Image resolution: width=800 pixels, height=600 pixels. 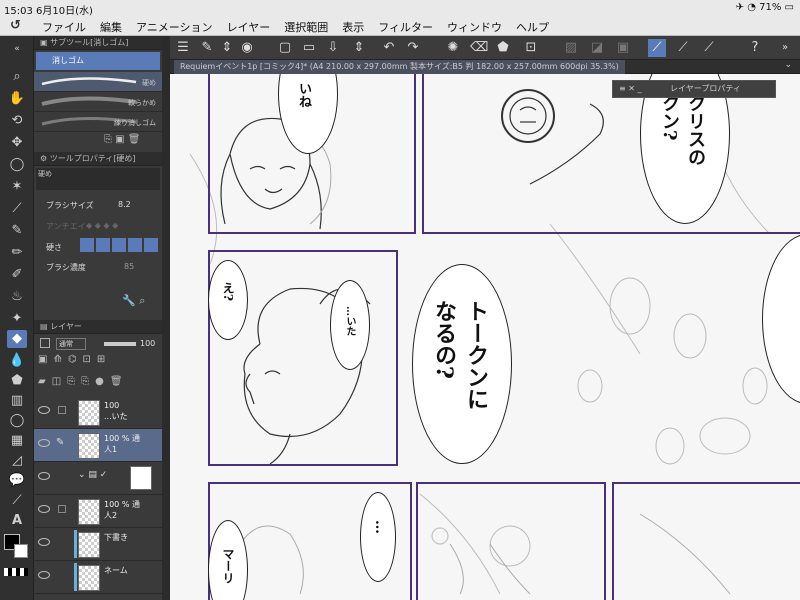 I want to click on rotate-icon: ⟲, so click(x=17, y=121).